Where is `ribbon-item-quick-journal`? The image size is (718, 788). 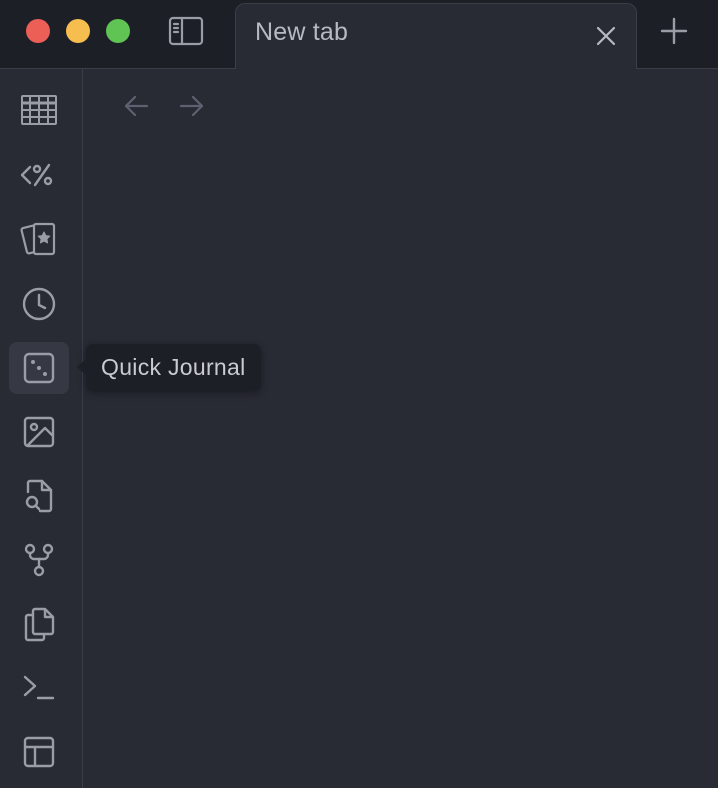
ribbon-item-quick-journal is located at coordinates (39, 368).